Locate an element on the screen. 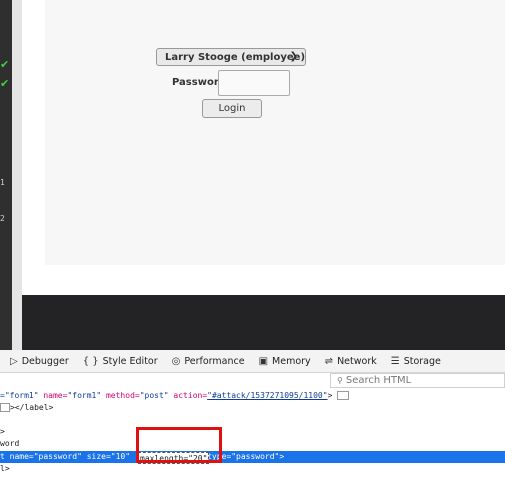  search-html-input: ⚲ Search HTML is located at coordinates (417, 380).